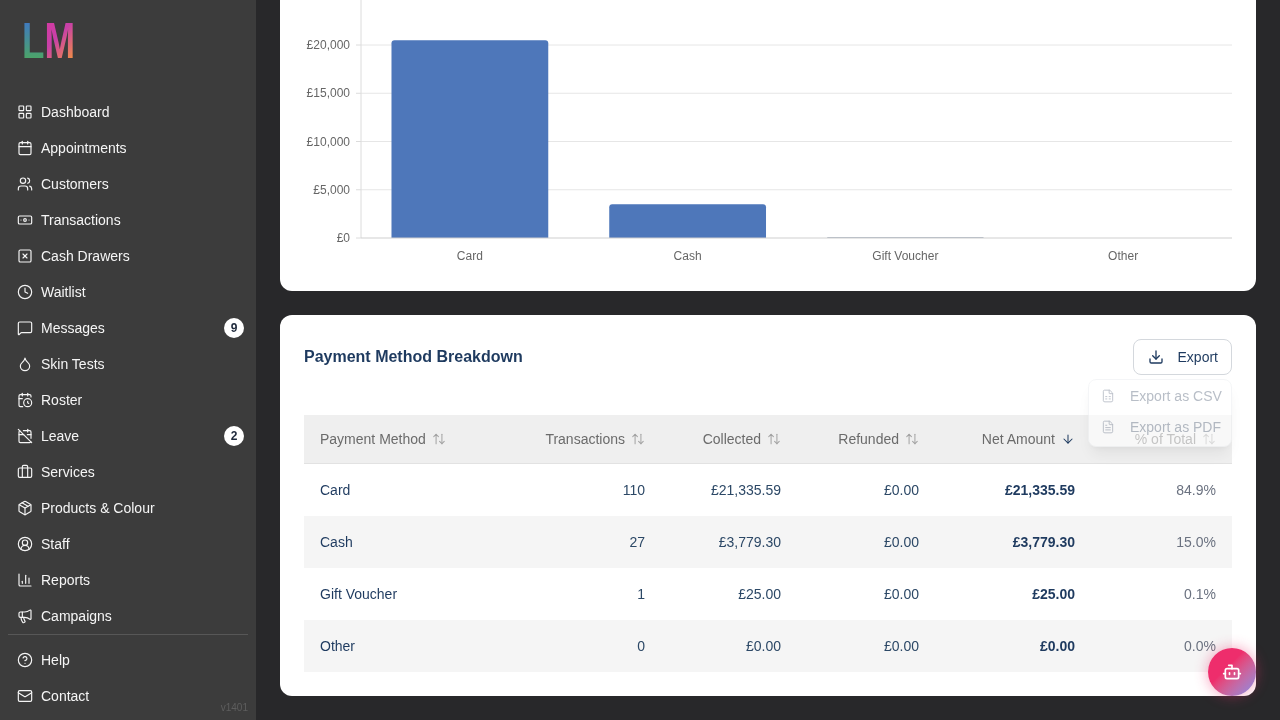 This screenshot has height=720, width=1280. What do you see at coordinates (1161, 646) in the screenshot?
I see `table-cell: 0.0%` at bounding box center [1161, 646].